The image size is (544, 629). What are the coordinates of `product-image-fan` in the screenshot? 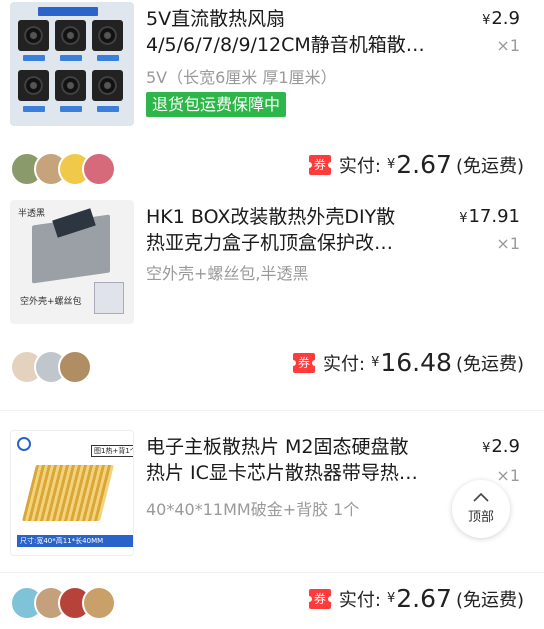 It's located at (72, 64).